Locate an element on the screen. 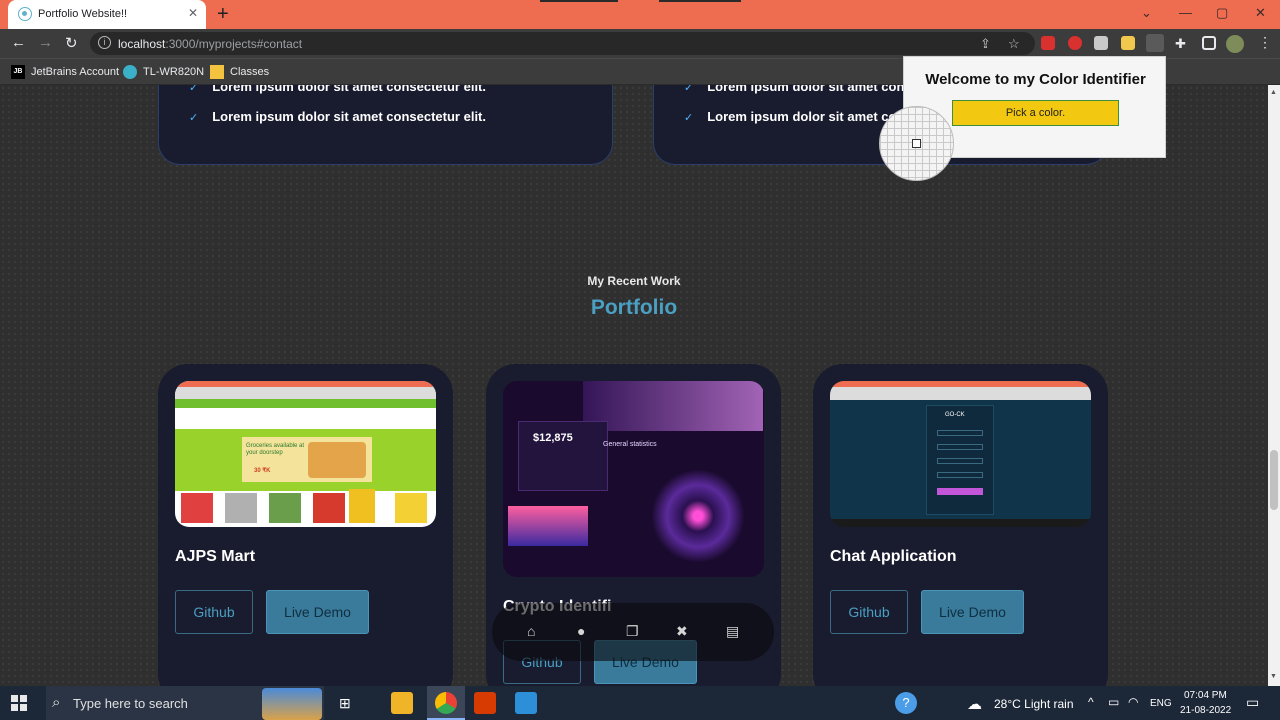  tab-title: Portfolio Website!! is located at coordinates (83, 14).